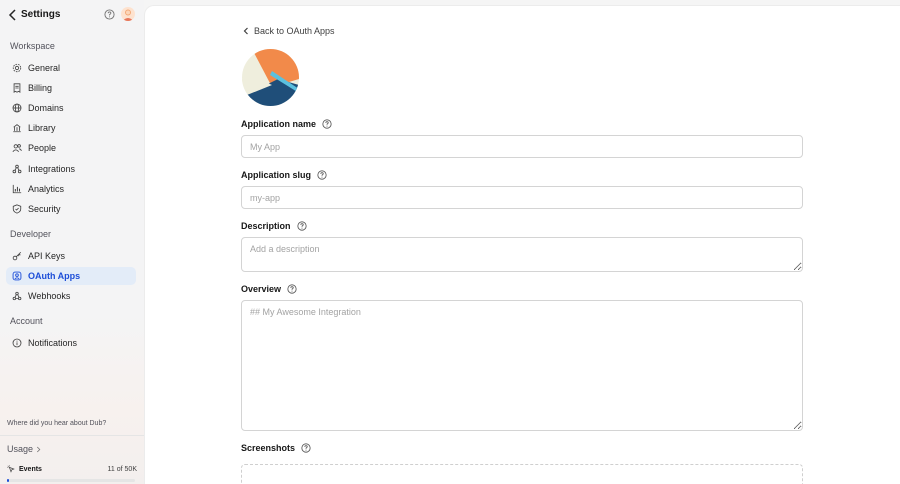 The width and height of the screenshot is (900, 484). What do you see at coordinates (128, 14) in the screenshot?
I see `avatar` at bounding box center [128, 14].